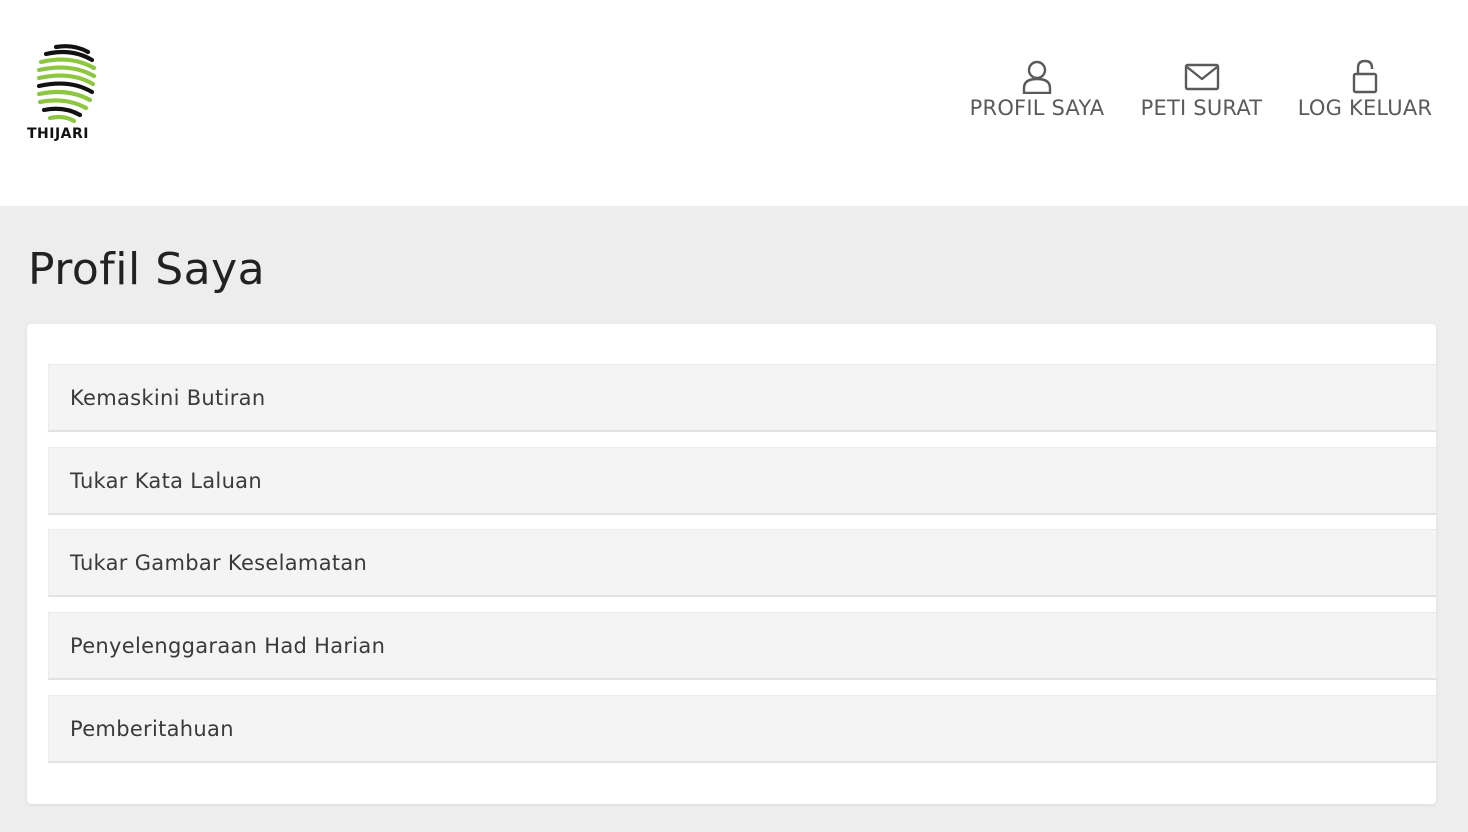  Describe the element at coordinates (742, 729) in the screenshot. I see `menu-item-pemberitahuan: Pemberitahuan` at that location.